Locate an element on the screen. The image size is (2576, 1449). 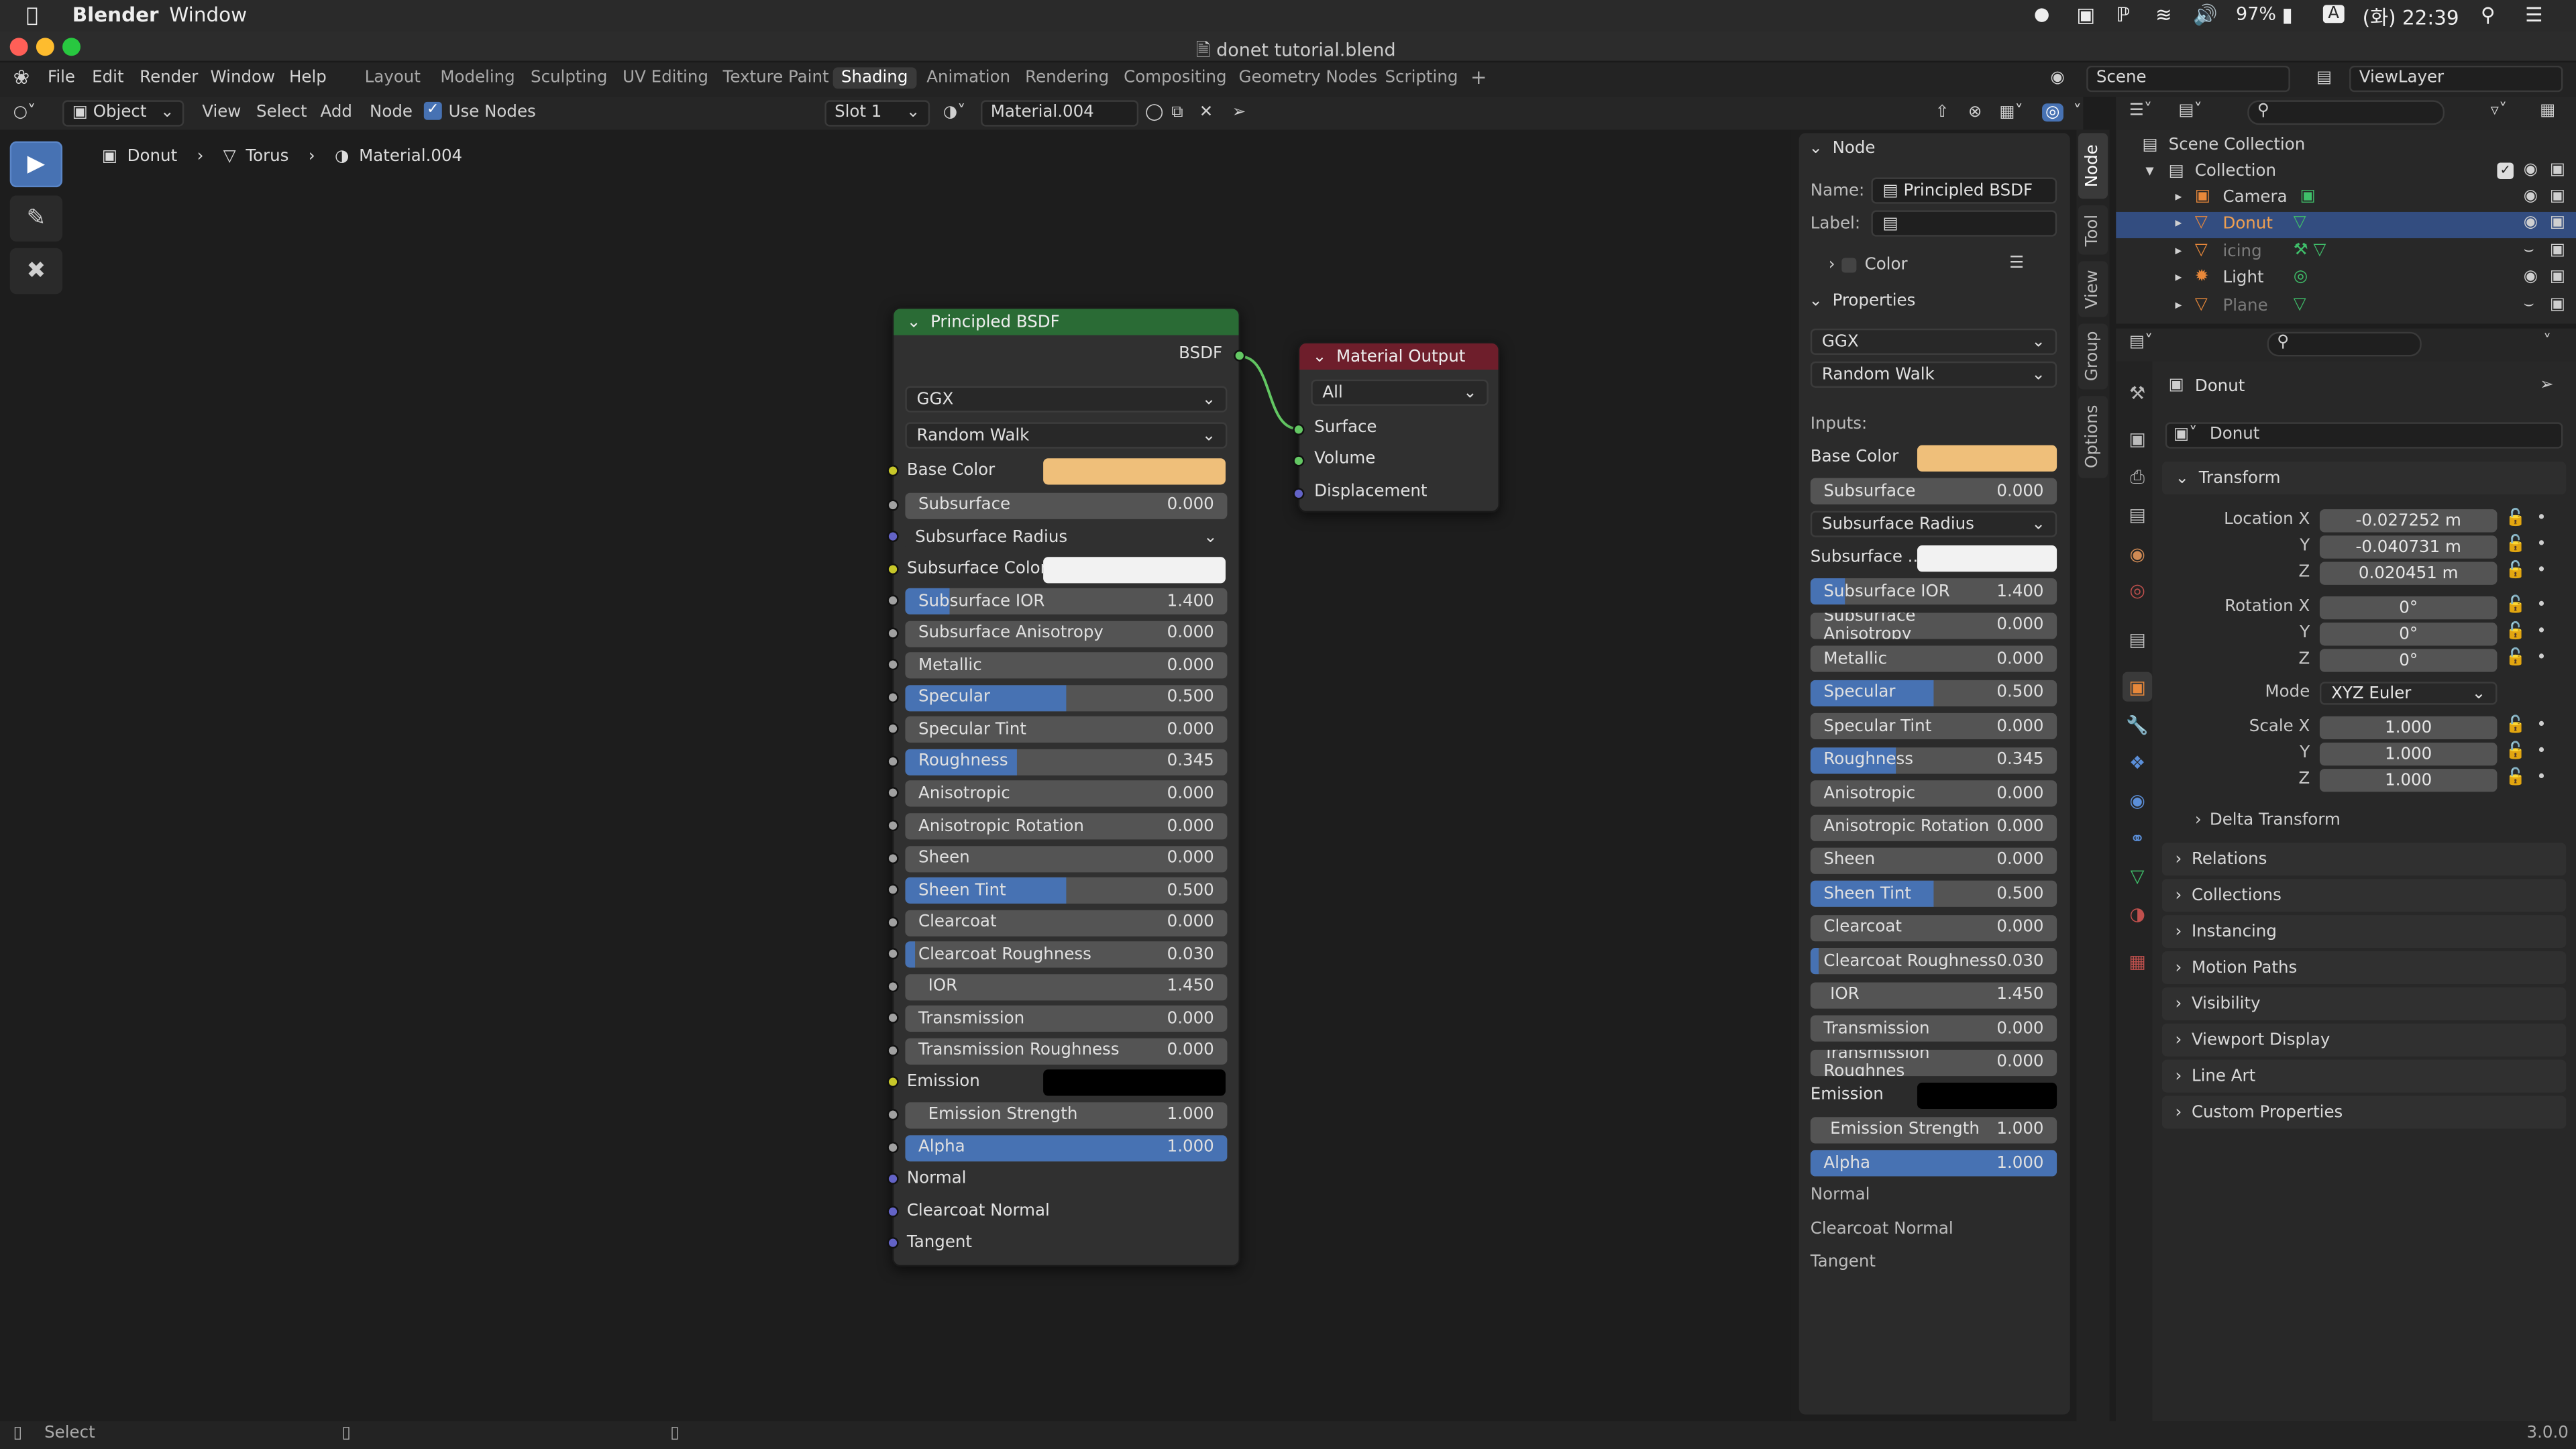
chevron-down-icon: ▾ is located at coordinates (2149, 171).